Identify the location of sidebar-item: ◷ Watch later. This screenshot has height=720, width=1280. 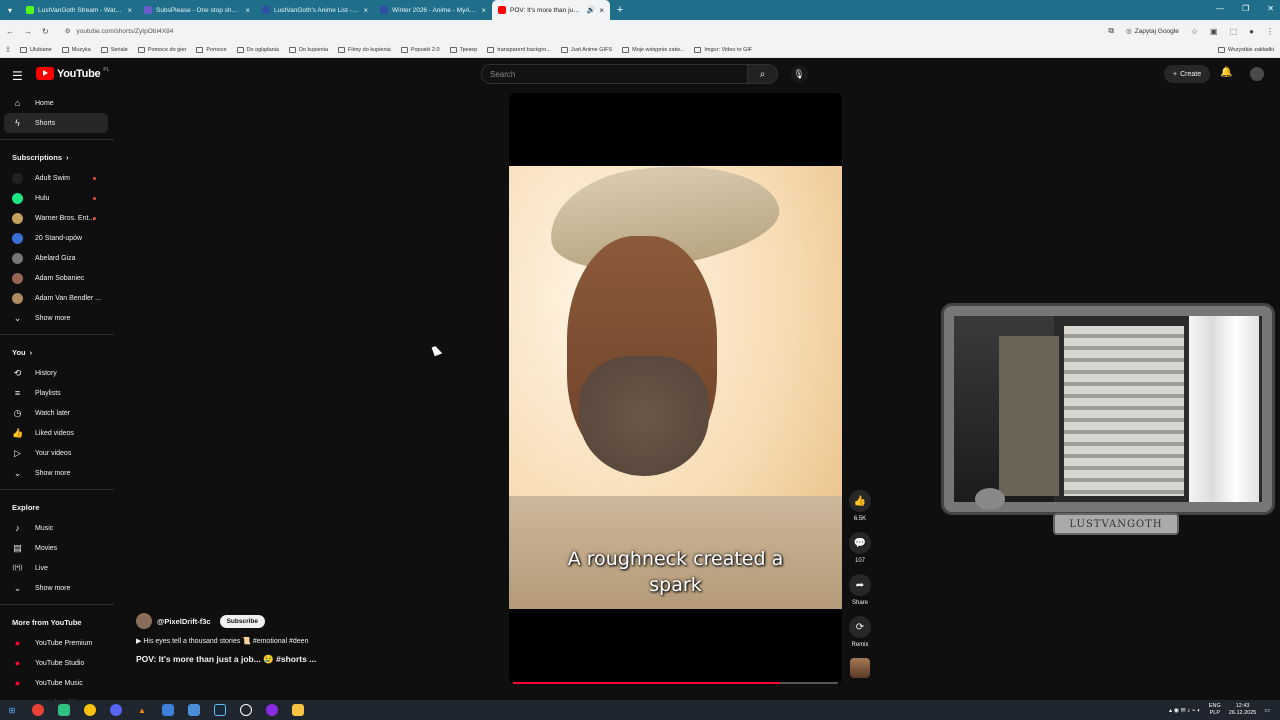
(55, 413).